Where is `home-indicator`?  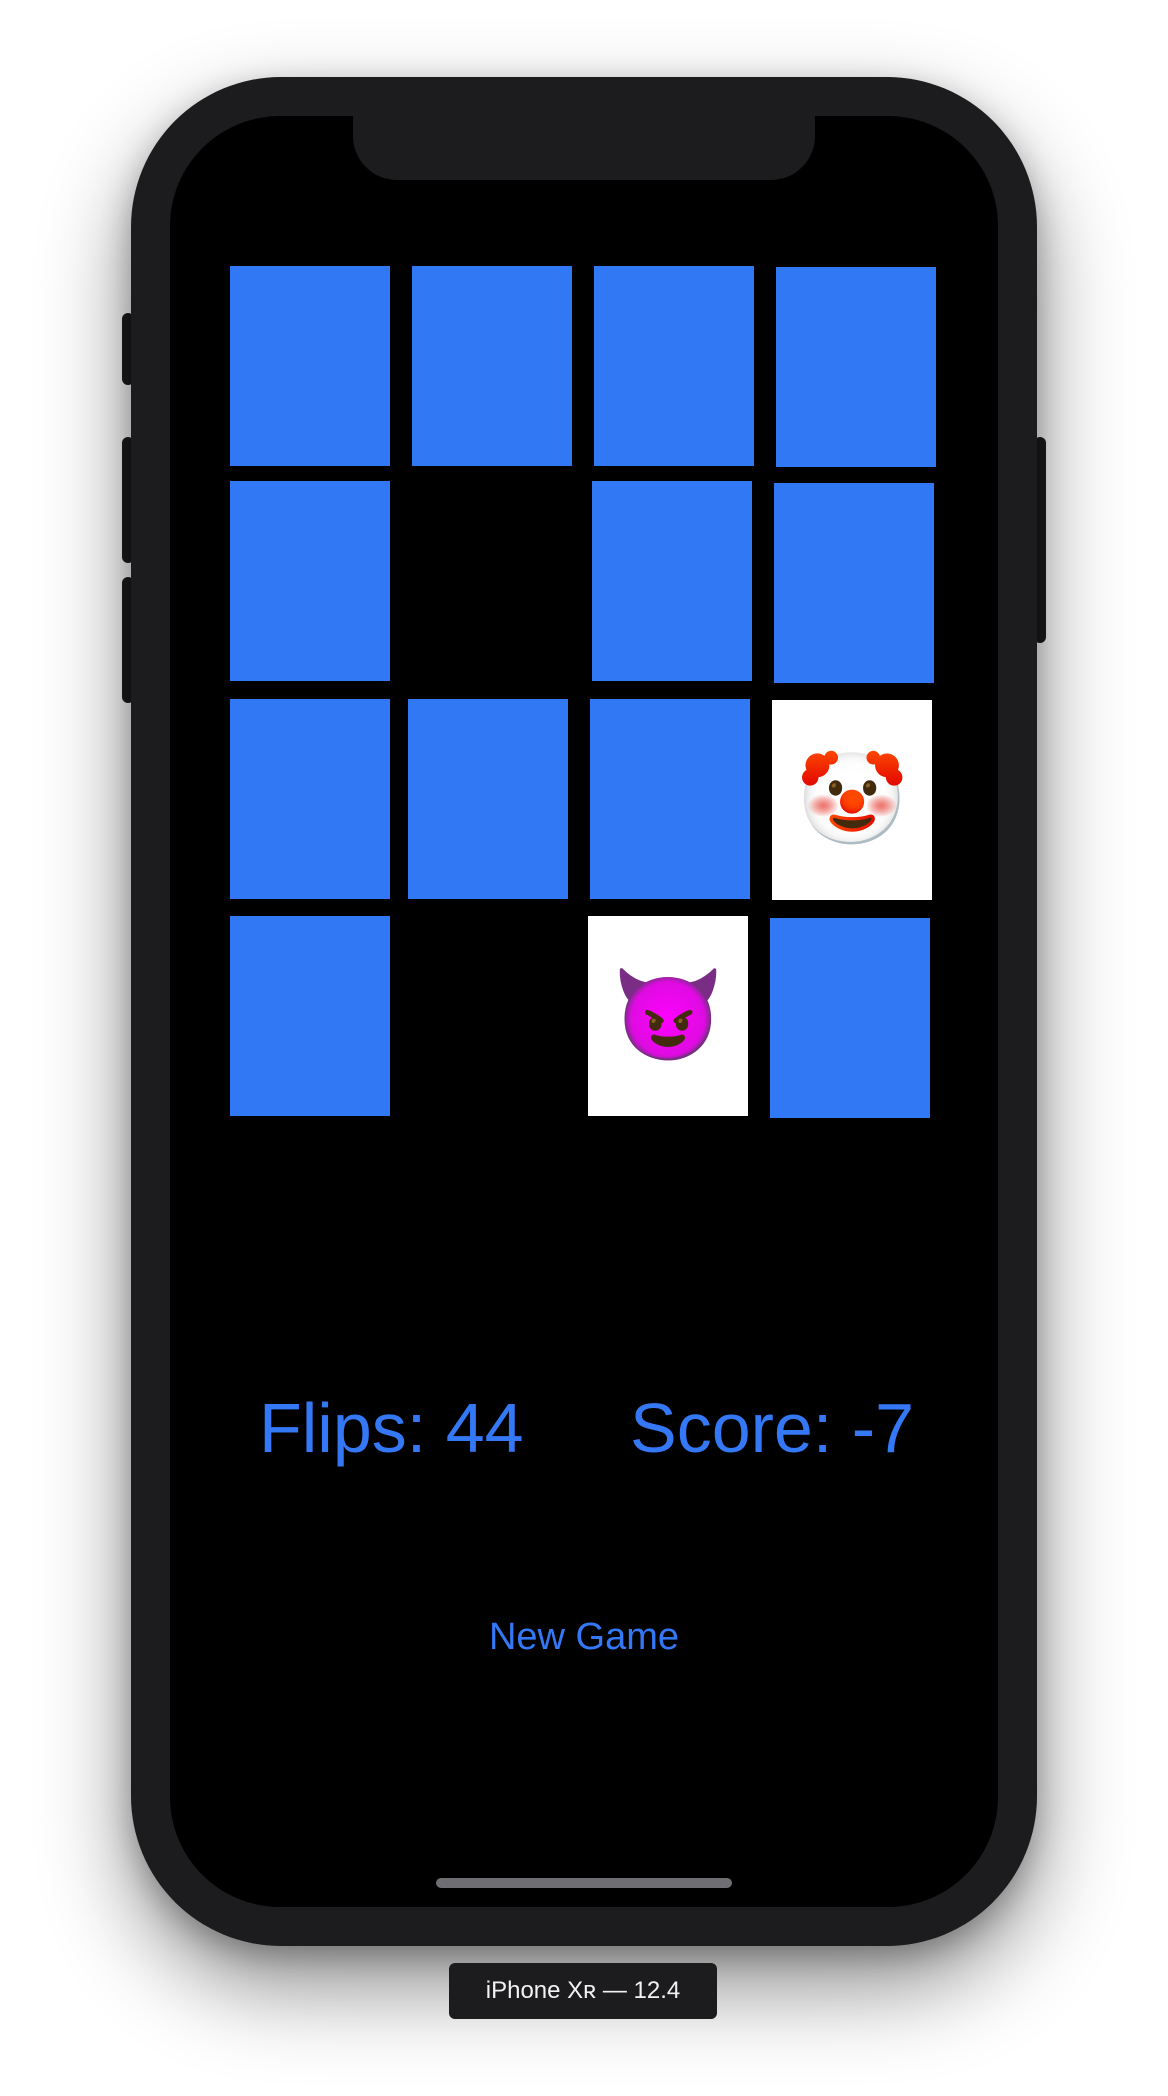 home-indicator is located at coordinates (584, 1883).